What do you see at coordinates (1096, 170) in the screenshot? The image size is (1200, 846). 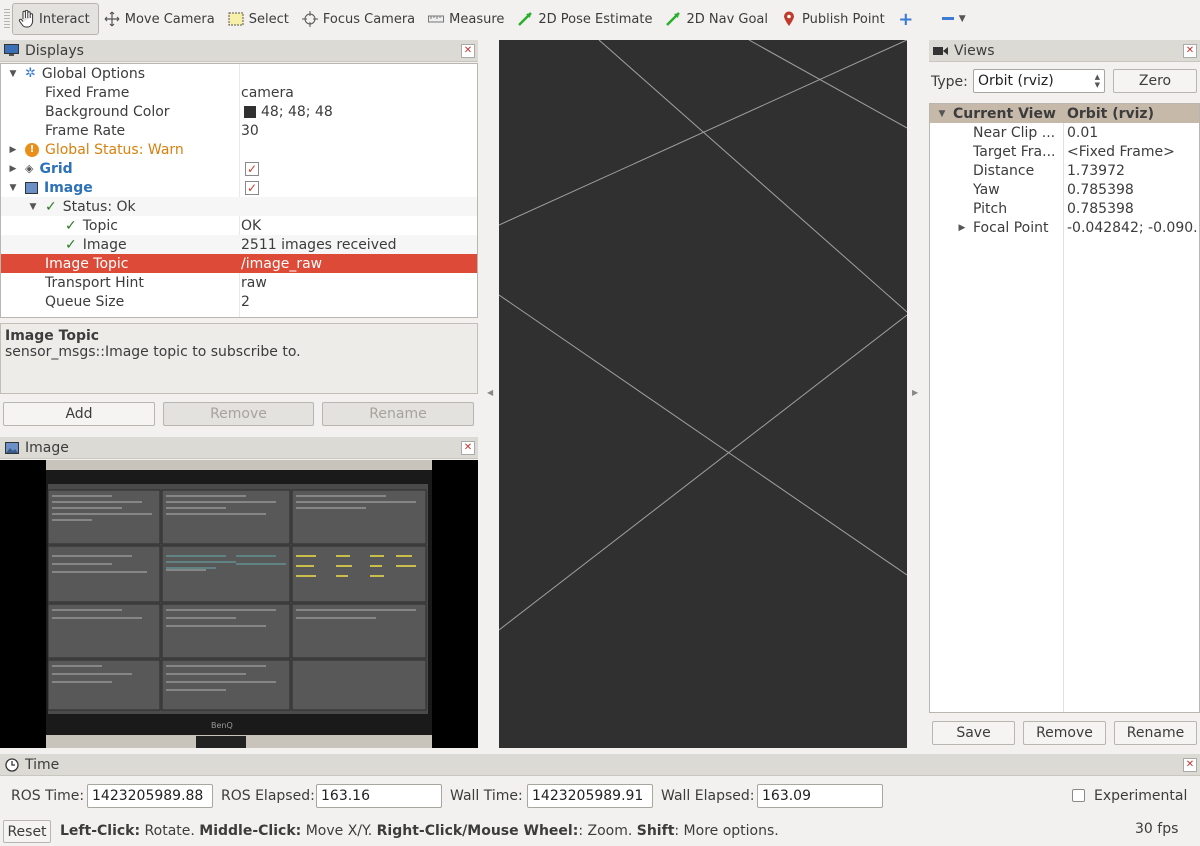 I see `view-row-value: 1.73972` at bounding box center [1096, 170].